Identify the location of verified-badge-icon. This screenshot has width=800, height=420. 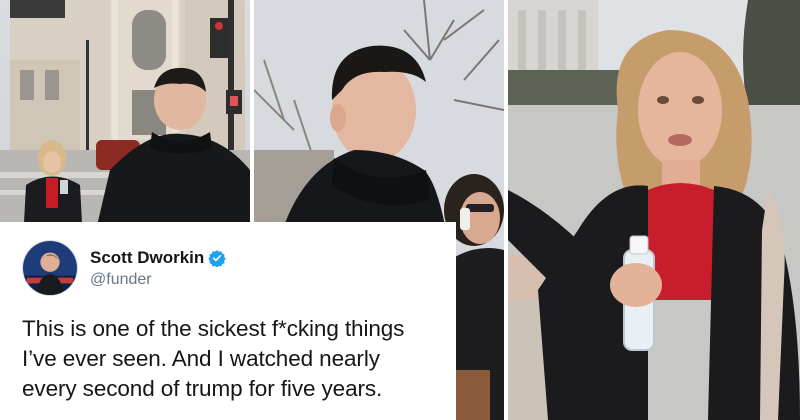
(217, 258).